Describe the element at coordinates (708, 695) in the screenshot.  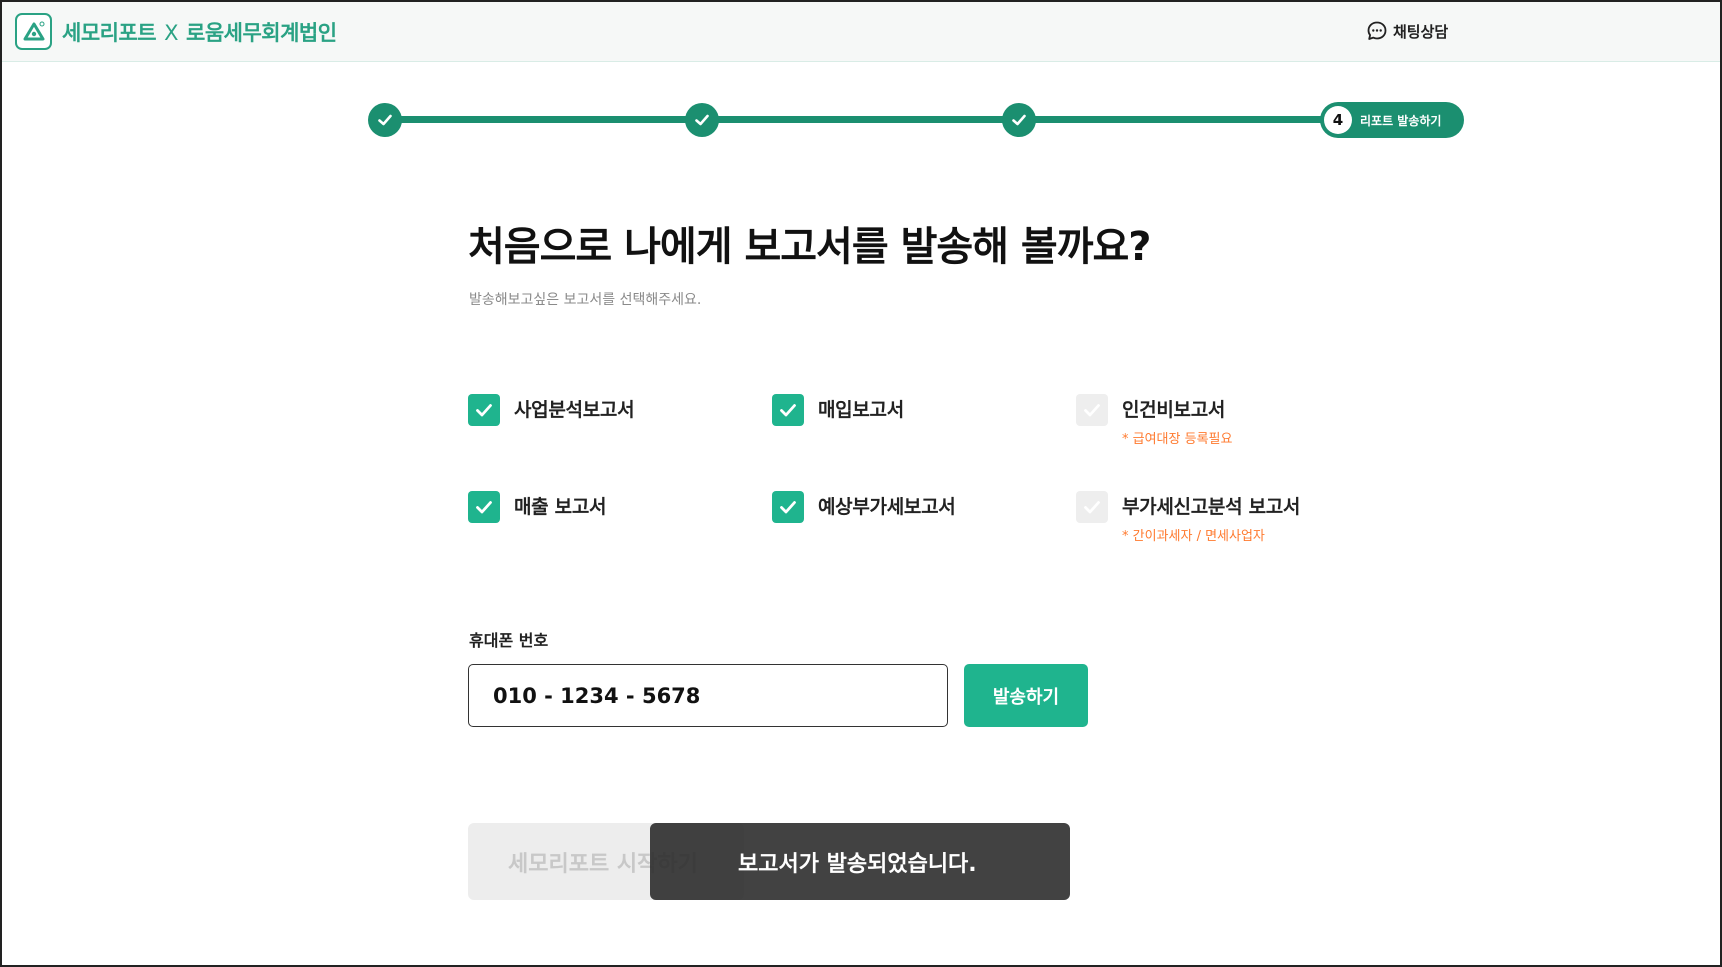
I see `phone-input` at that location.